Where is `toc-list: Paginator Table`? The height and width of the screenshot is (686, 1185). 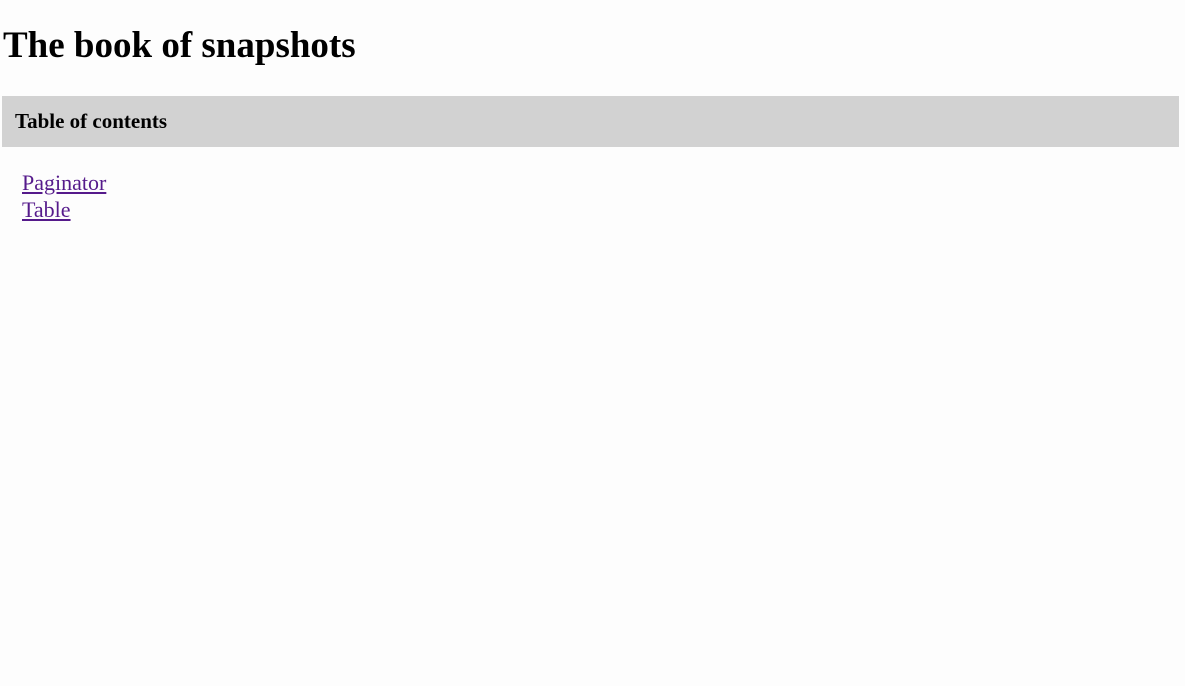
toc-list: Paginator Table is located at coordinates (64, 196).